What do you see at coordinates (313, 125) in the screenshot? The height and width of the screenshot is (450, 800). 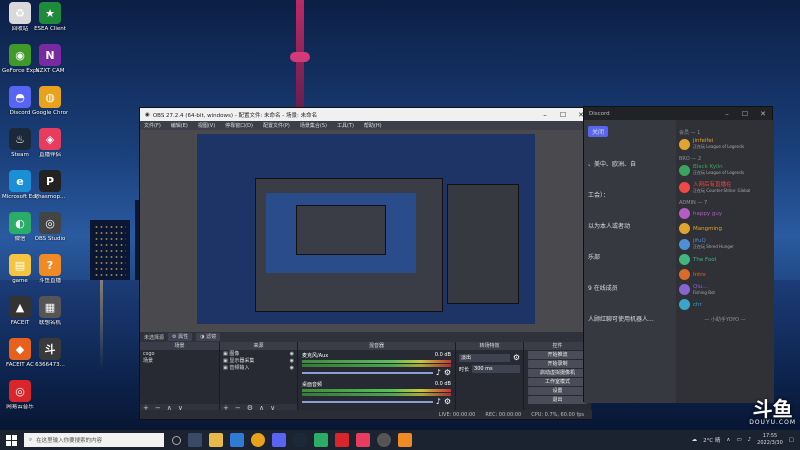 I see `menu-item: 场景集合(S)` at bounding box center [313, 125].